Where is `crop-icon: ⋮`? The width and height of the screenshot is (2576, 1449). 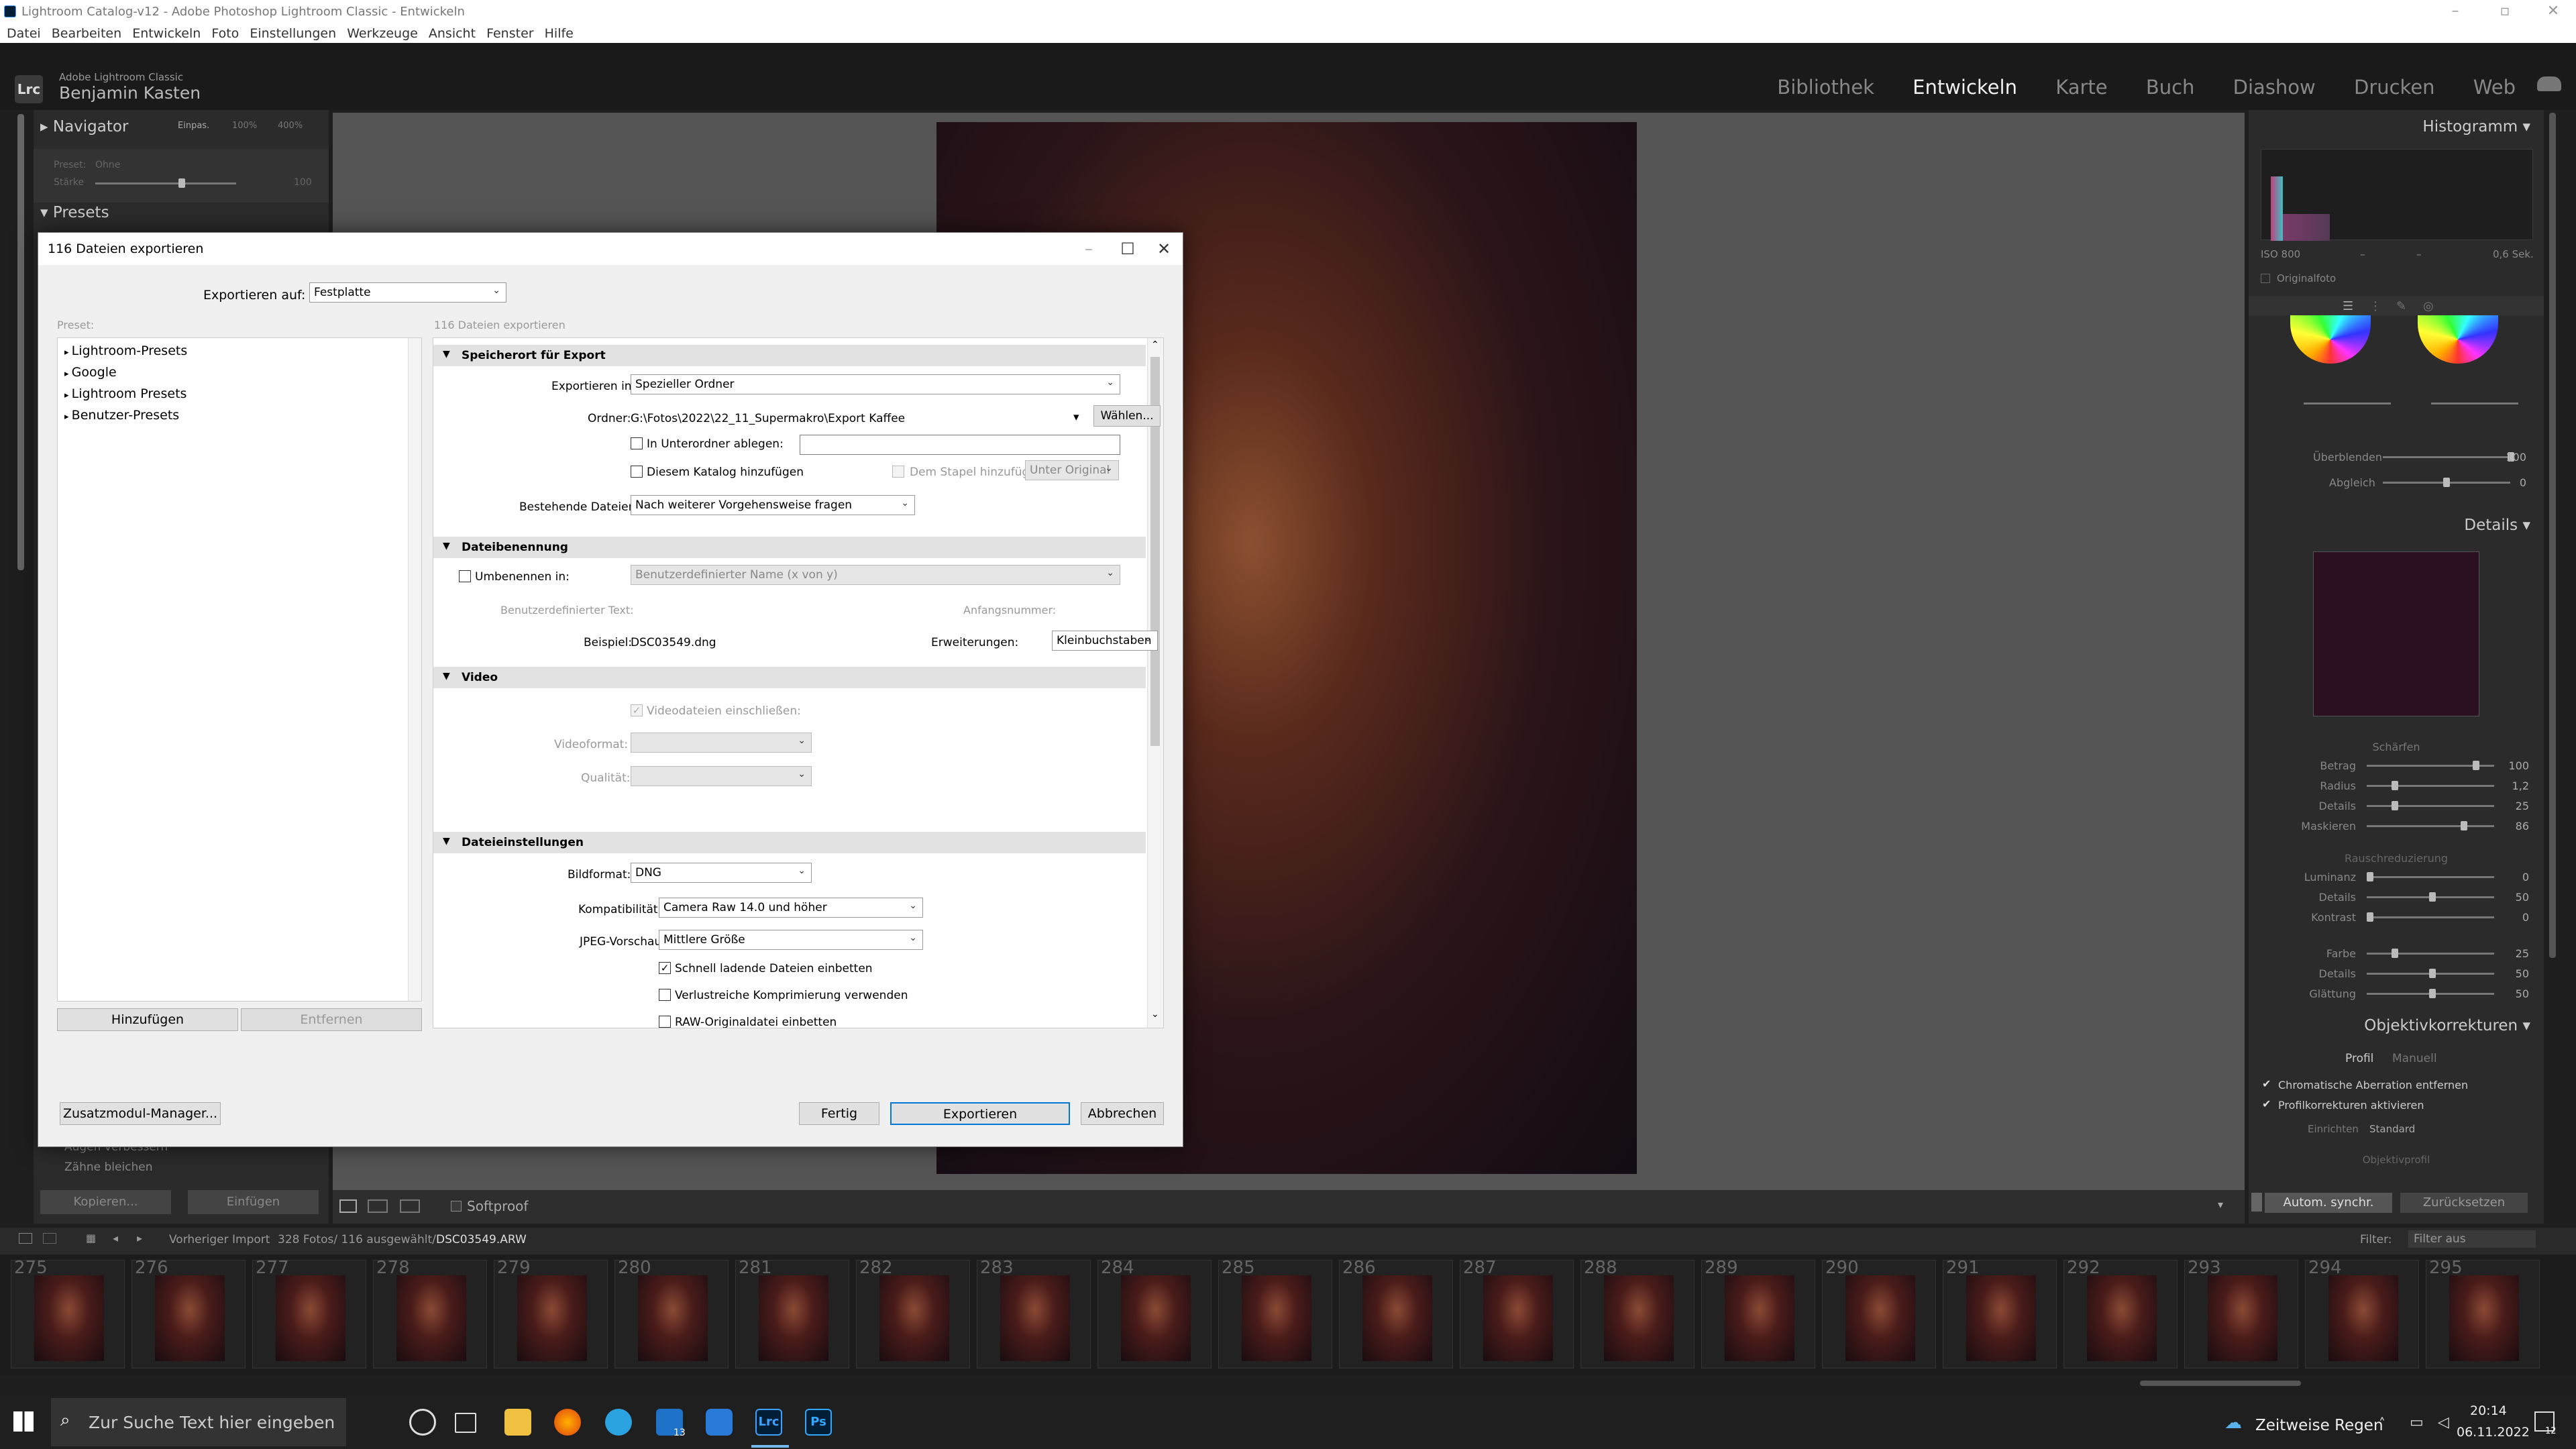
crop-icon: ⋮ is located at coordinates (2375, 306).